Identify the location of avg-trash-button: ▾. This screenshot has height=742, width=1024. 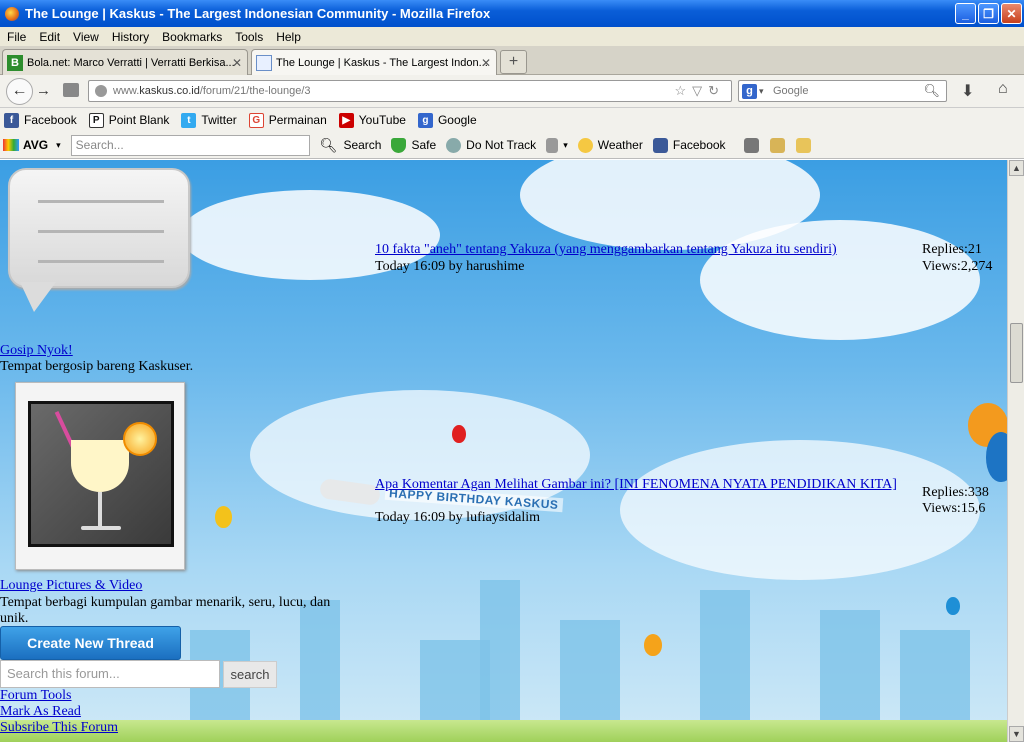
(557, 145).